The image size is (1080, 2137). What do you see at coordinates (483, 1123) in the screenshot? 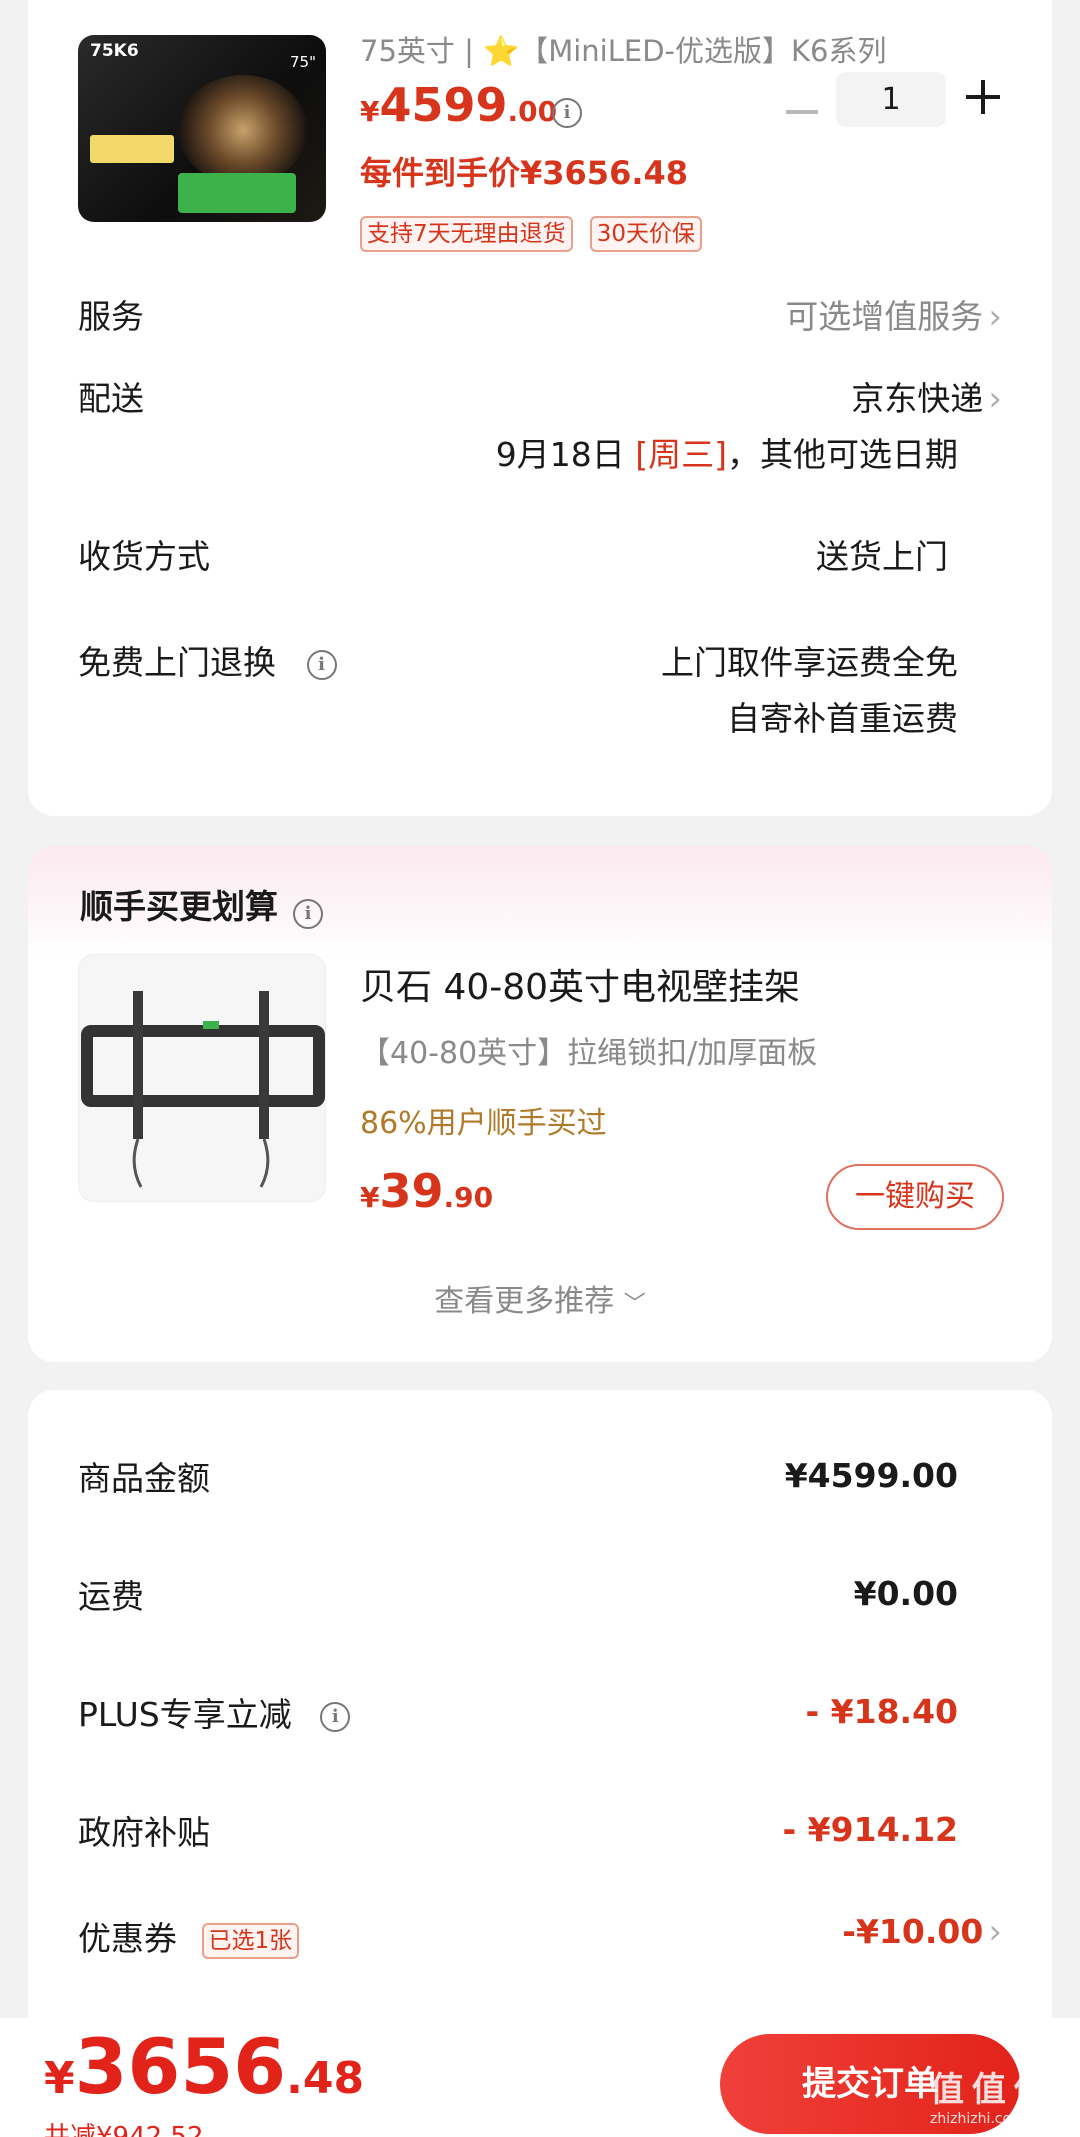
I see `recommend-stat: 86%用户顺手买过` at bounding box center [483, 1123].